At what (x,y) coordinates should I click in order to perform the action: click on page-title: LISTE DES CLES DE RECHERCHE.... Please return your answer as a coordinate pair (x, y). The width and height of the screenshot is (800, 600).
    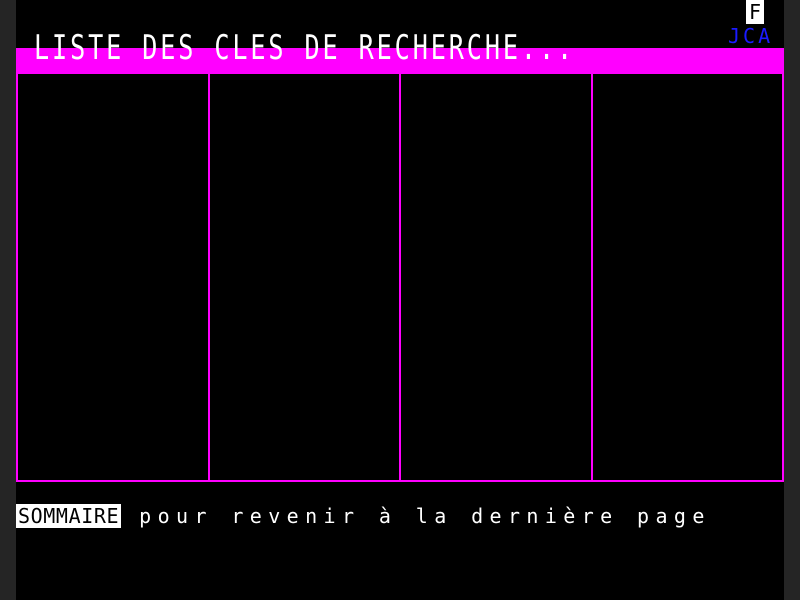
    Looking at the image, I should click on (305, 48).